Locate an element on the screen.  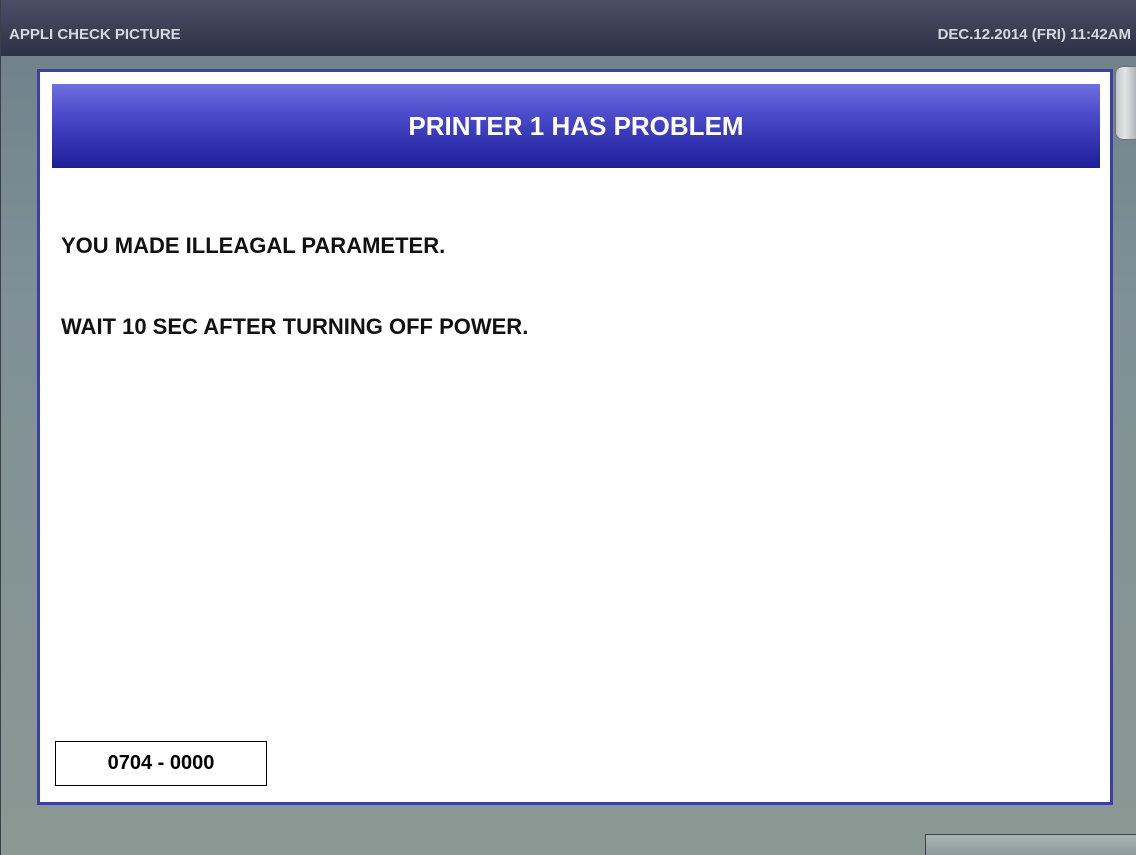
error-code-box: 0704 - 0000 is located at coordinates (161, 763).